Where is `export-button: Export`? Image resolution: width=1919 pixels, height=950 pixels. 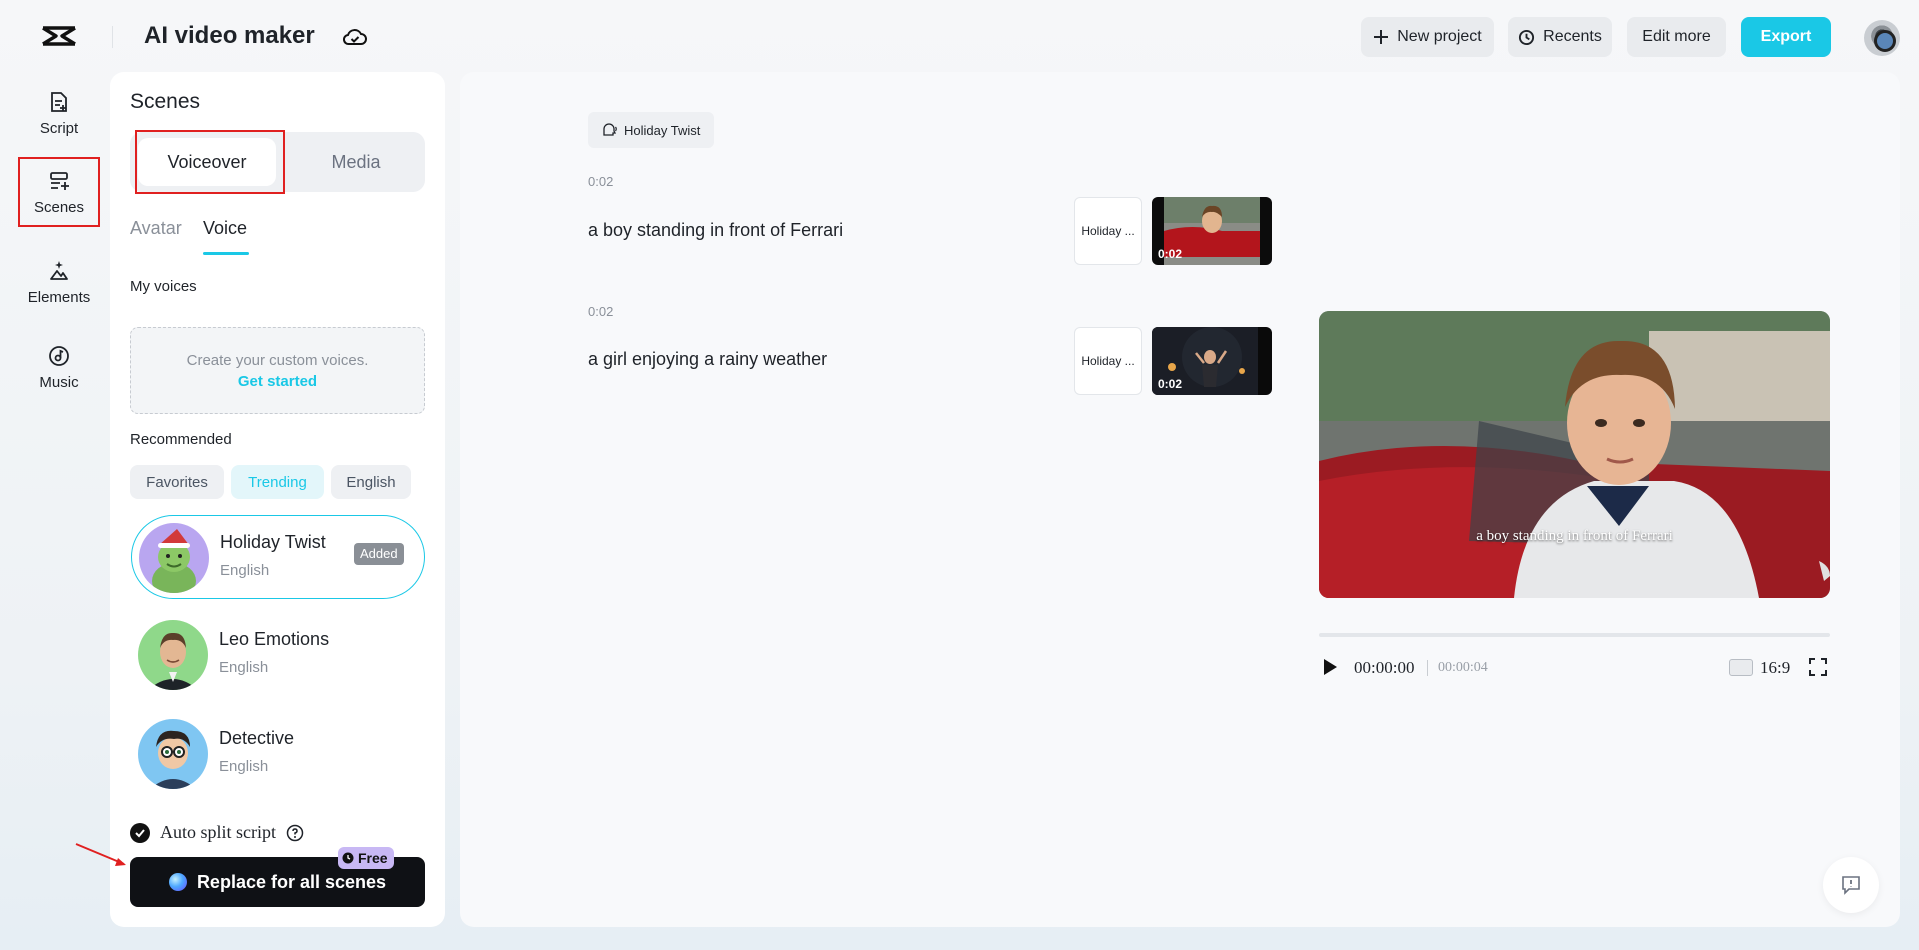 export-button: Export is located at coordinates (1786, 37).